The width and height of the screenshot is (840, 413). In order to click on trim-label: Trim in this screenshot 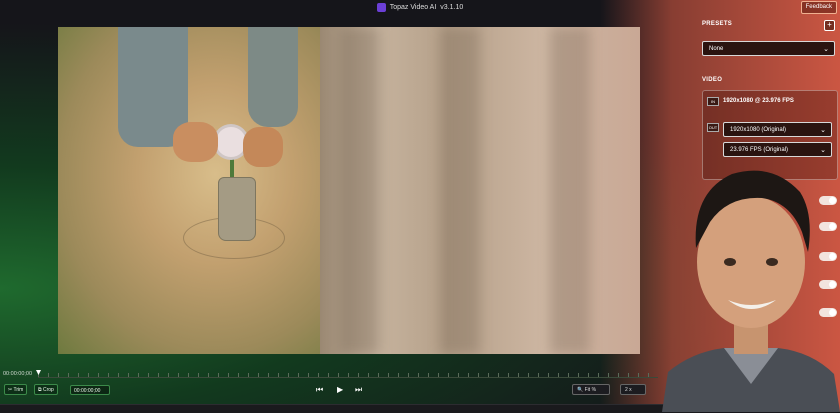, I will do `click(18, 390)`.